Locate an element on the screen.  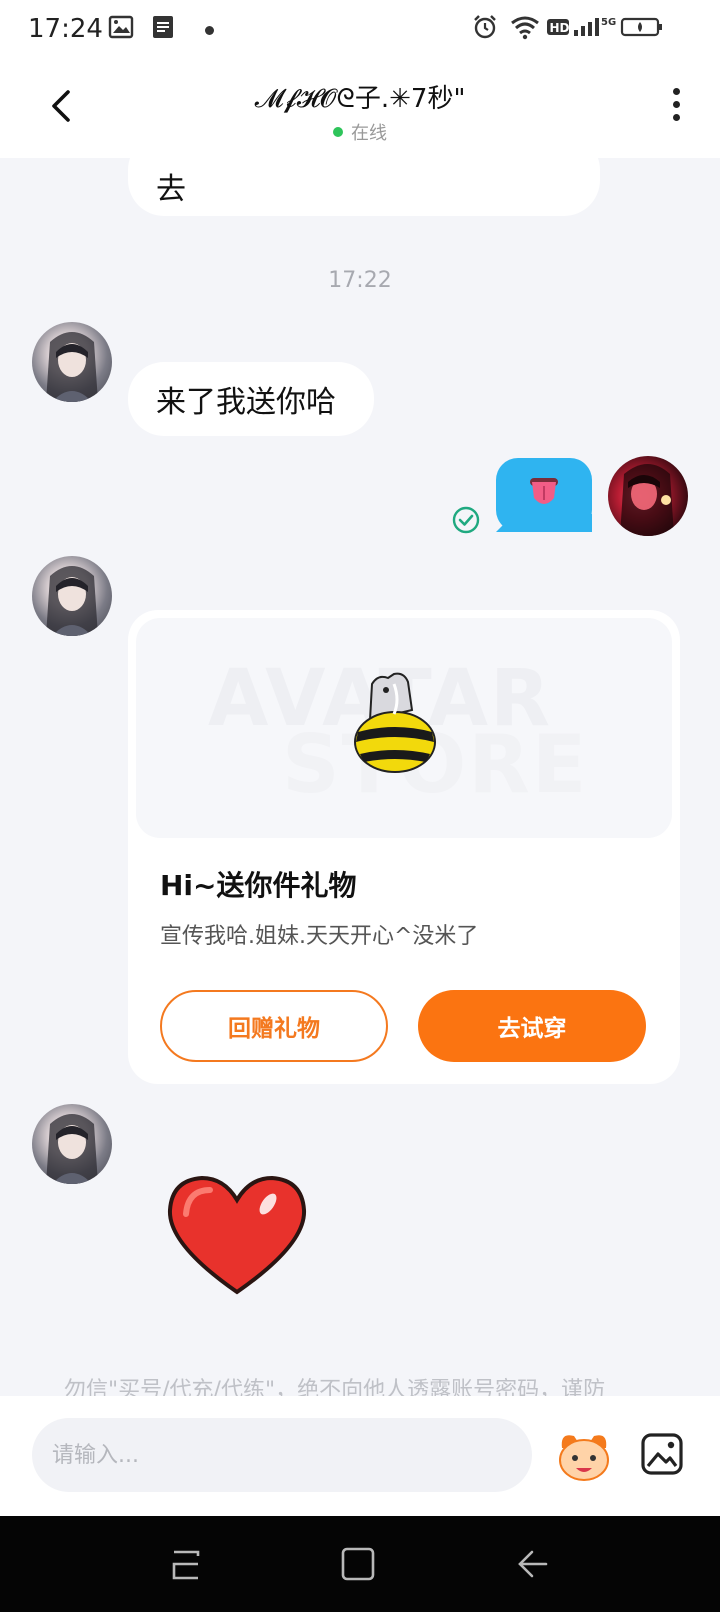
try-on-button: 去试穿 is located at coordinates (532, 1026).